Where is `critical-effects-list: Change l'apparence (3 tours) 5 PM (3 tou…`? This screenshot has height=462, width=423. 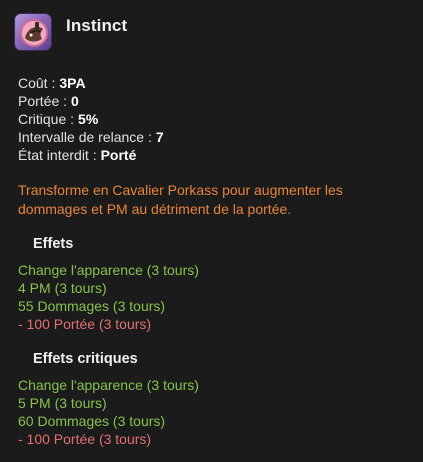 critical-effects-list: Change l'apparence (3 tours) 5 PM (3 tou… is located at coordinates (108, 412).